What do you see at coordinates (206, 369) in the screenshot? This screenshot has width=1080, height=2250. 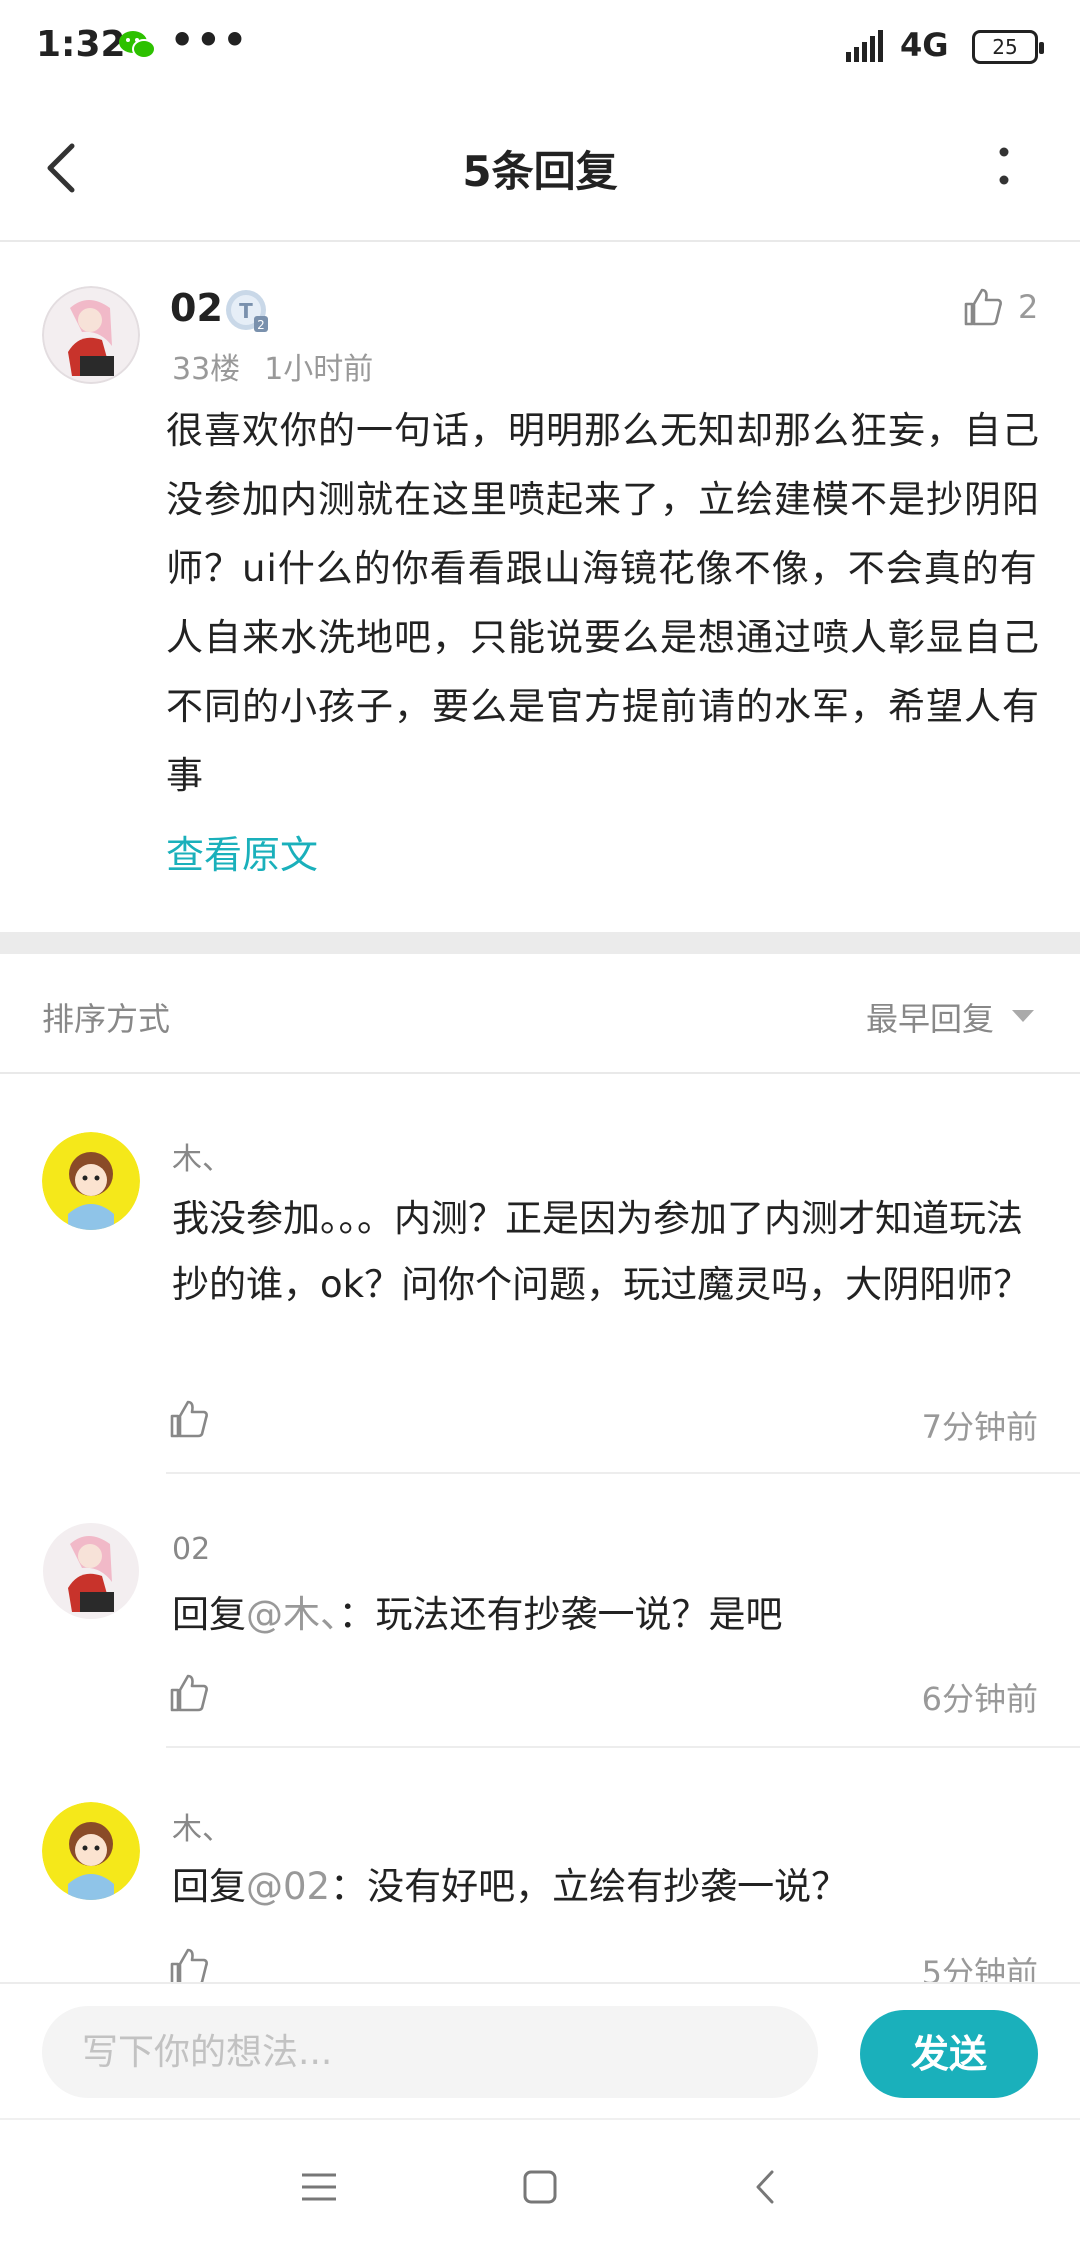 I see `floor-number: 33楼` at bounding box center [206, 369].